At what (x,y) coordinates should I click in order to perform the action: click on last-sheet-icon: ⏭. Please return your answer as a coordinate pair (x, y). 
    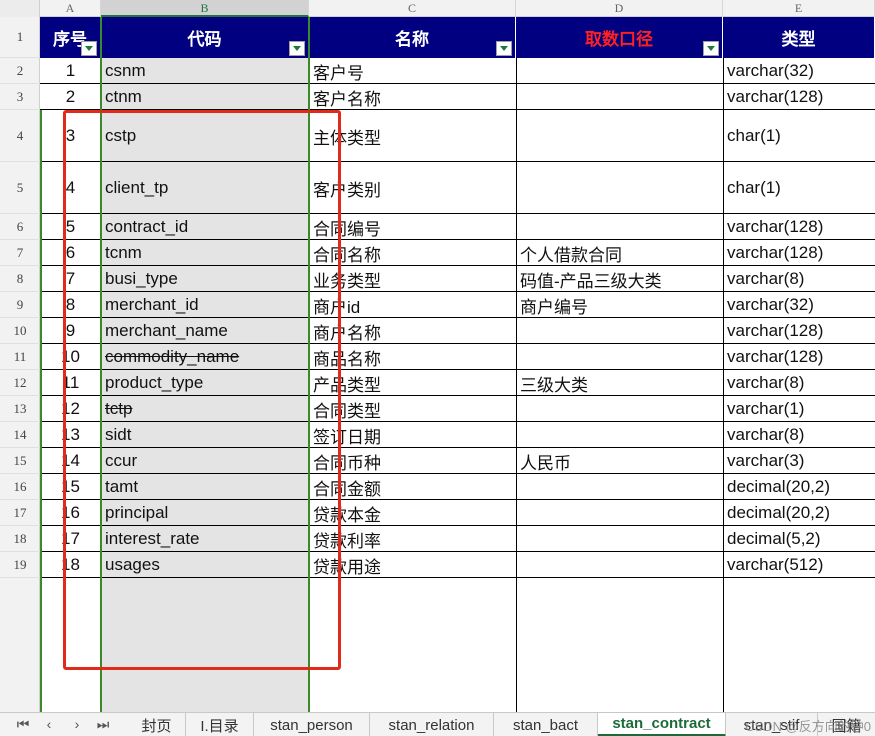
    Looking at the image, I should click on (103, 724).